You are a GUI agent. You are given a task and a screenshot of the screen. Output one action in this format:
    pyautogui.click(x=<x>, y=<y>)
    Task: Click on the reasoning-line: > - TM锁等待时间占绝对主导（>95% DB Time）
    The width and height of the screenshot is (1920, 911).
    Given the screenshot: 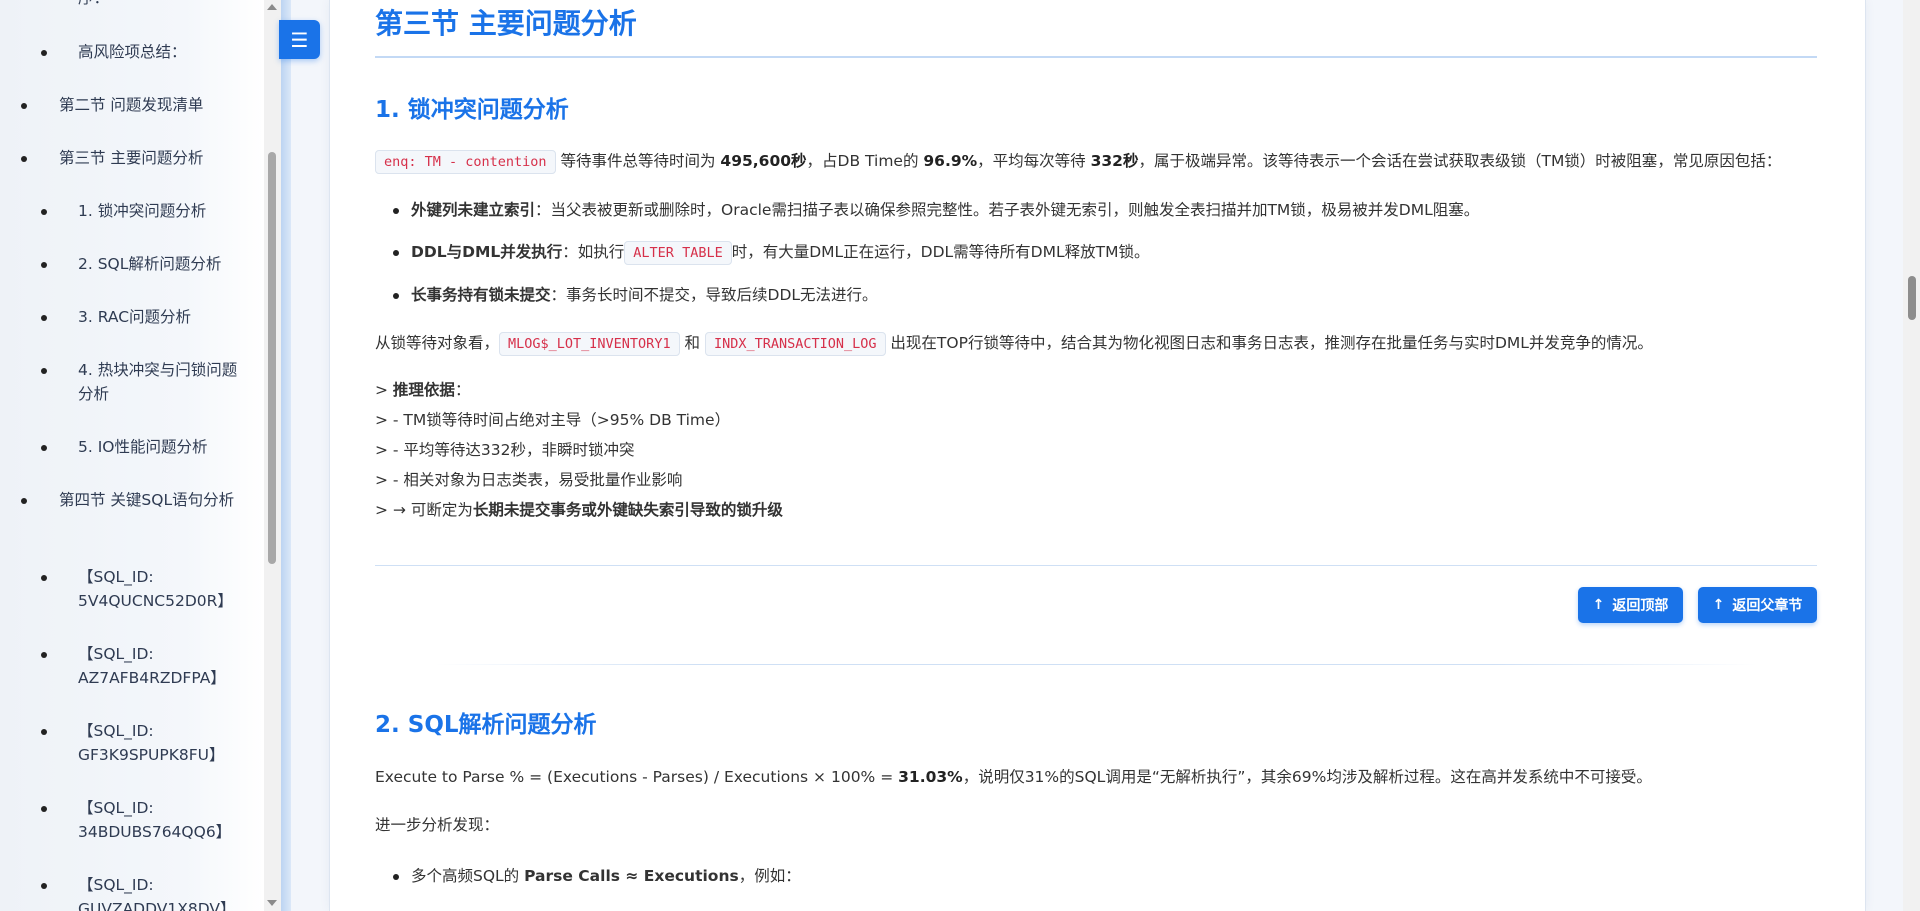 What is the action you would take?
    pyautogui.click(x=553, y=420)
    